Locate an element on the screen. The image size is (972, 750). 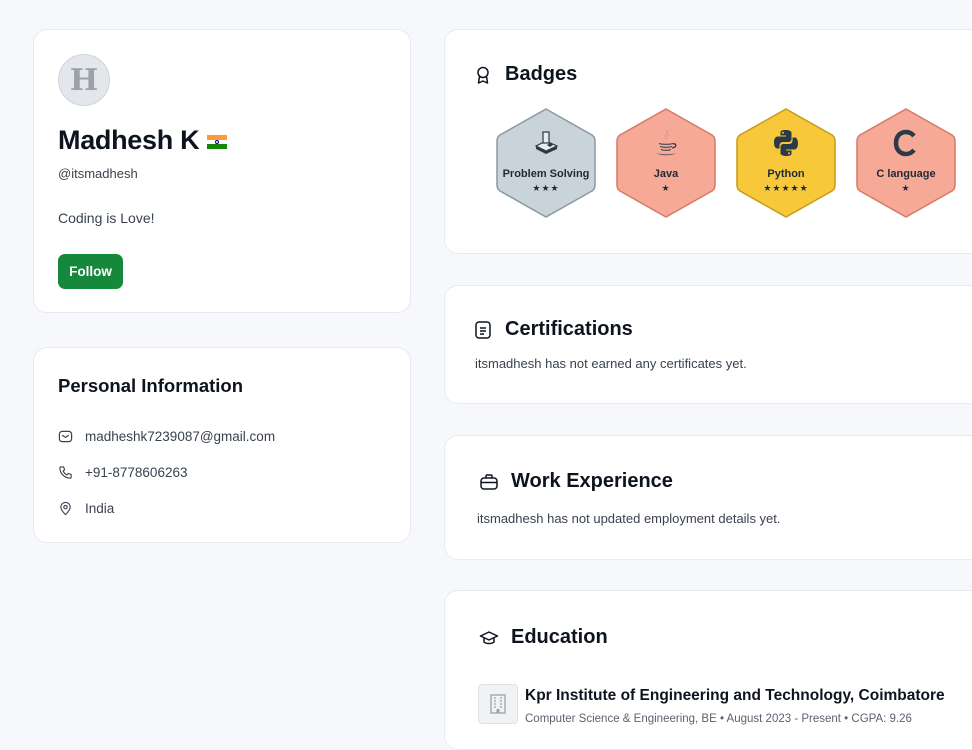
location-row: India is located at coordinates (86, 508).